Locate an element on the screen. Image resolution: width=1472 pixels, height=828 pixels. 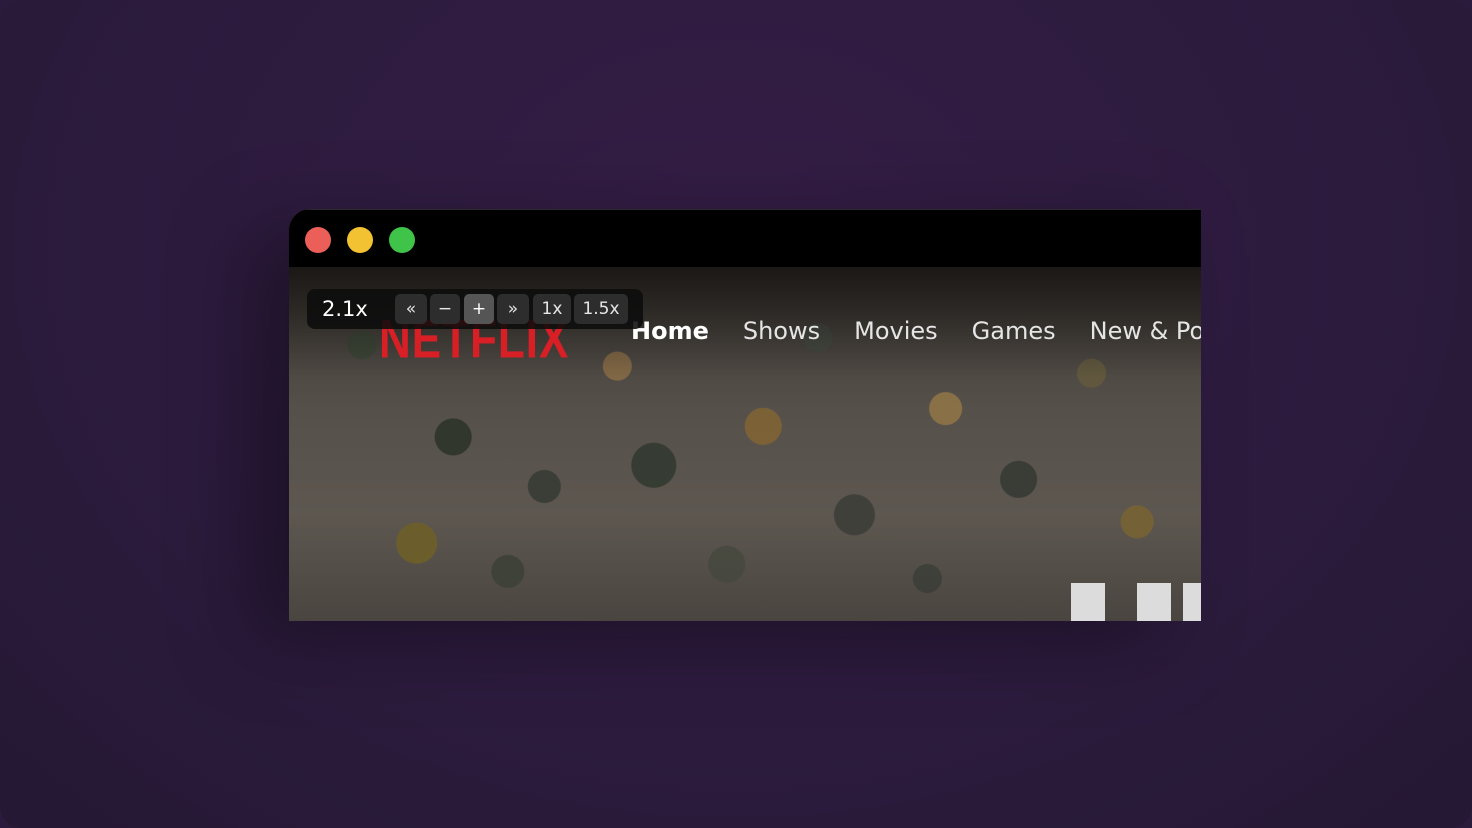
zoom-in-button: + is located at coordinates (479, 309).